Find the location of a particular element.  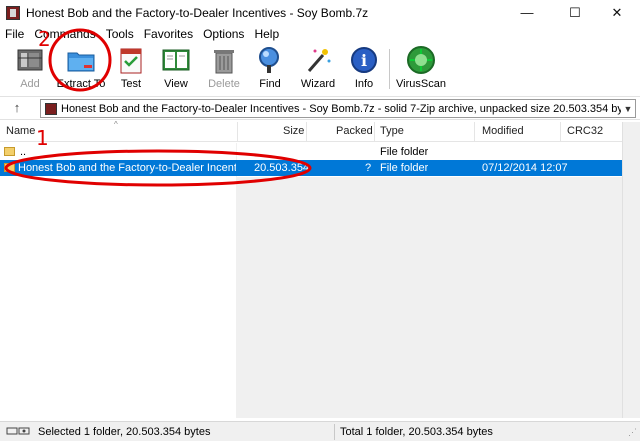

column-type: Type is located at coordinates (392, 131).